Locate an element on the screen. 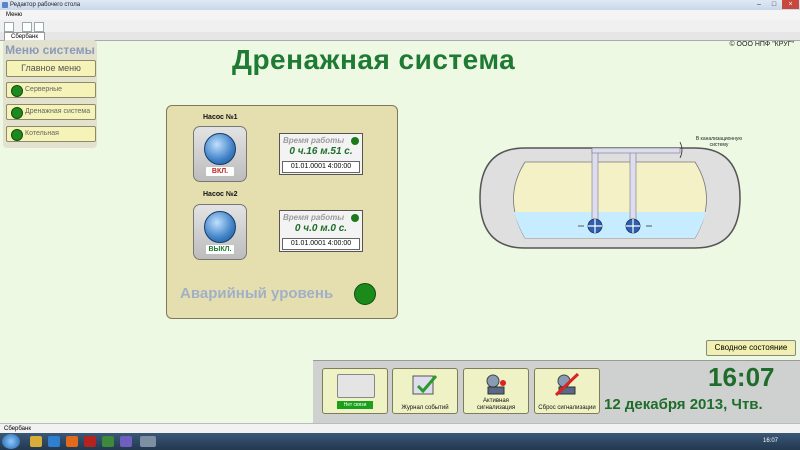 Image resolution: width=800 pixels, height=450 pixels. taskbar-app2-icon is located at coordinates (108, 441).